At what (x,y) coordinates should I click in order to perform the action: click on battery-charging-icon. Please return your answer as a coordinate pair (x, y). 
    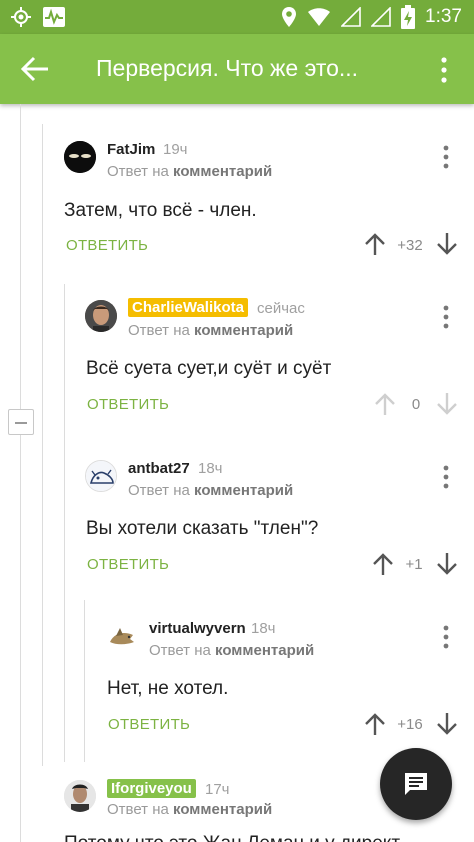
    Looking at the image, I should click on (408, 17).